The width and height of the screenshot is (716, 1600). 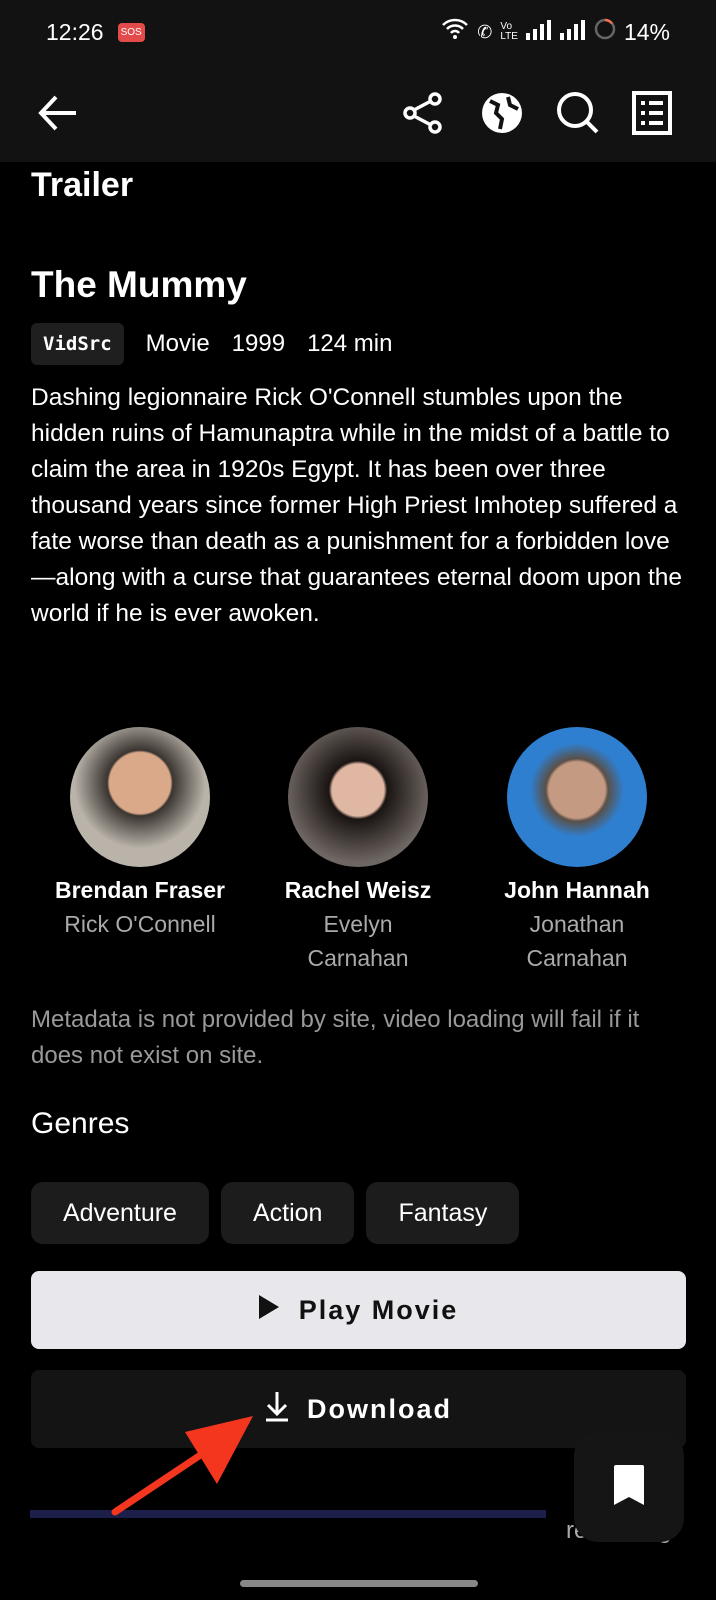 I want to click on cast-character: Rick O'Connell, so click(x=140, y=924).